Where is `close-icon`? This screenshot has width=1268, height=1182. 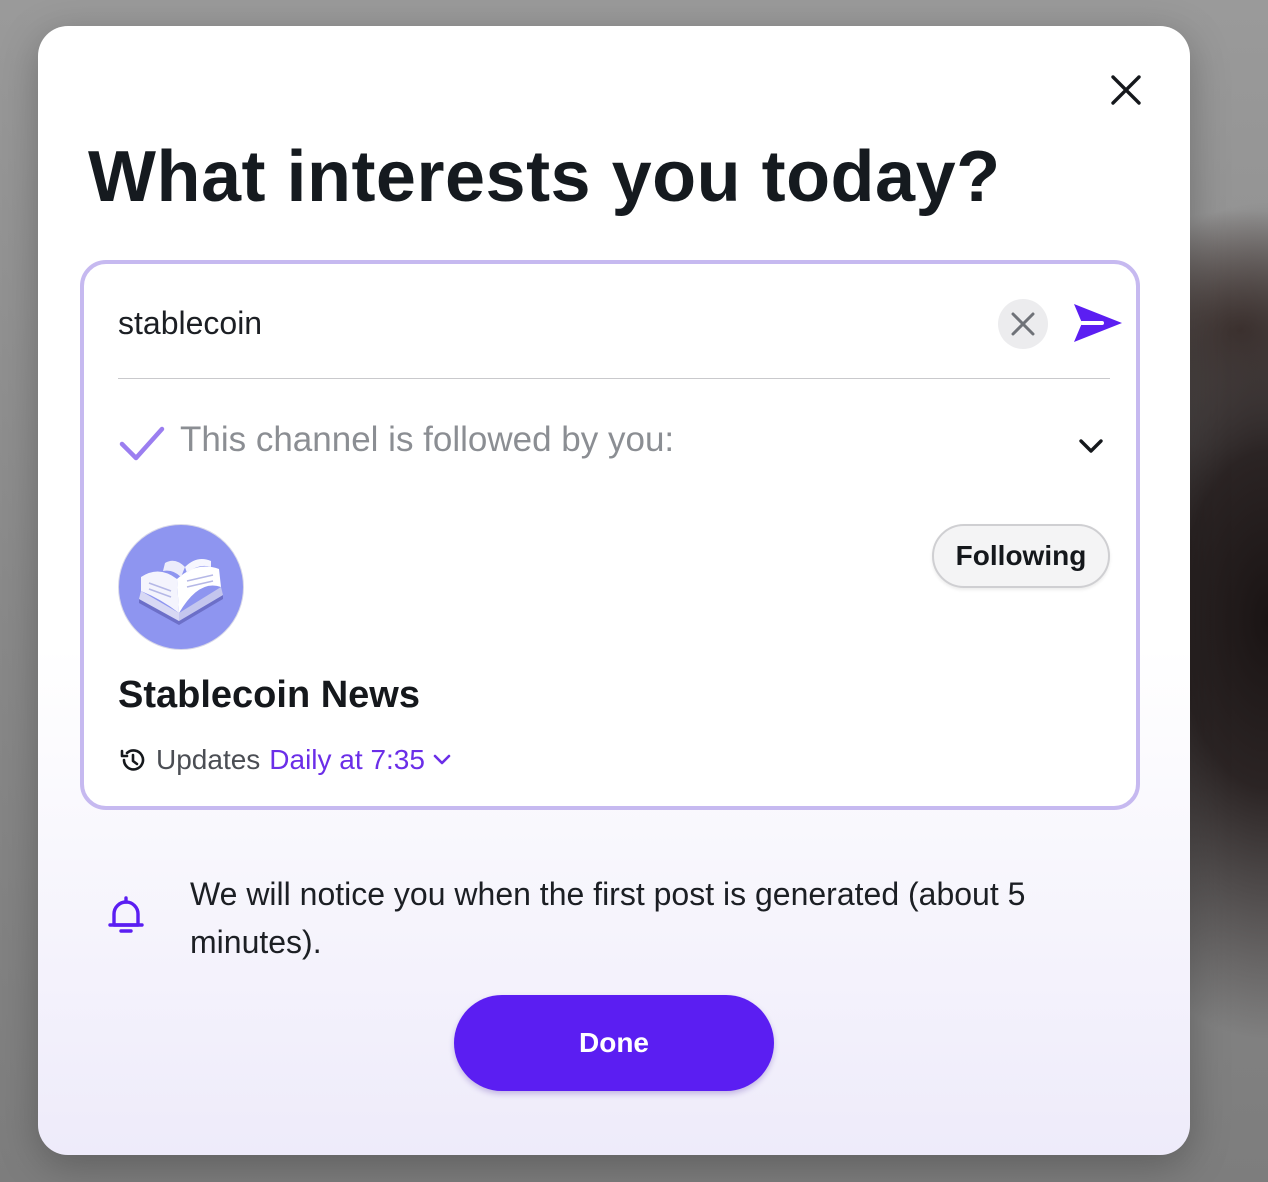
close-icon is located at coordinates (1126, 90).